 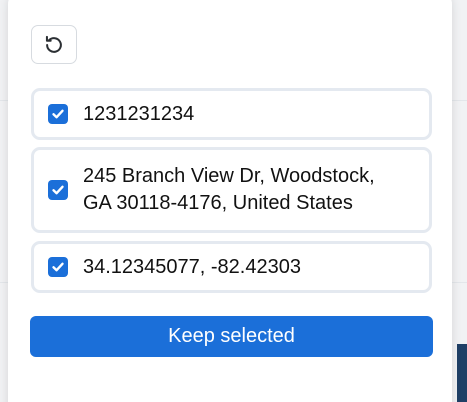 I want to click on undo-icon, so click(x=53, y=44).